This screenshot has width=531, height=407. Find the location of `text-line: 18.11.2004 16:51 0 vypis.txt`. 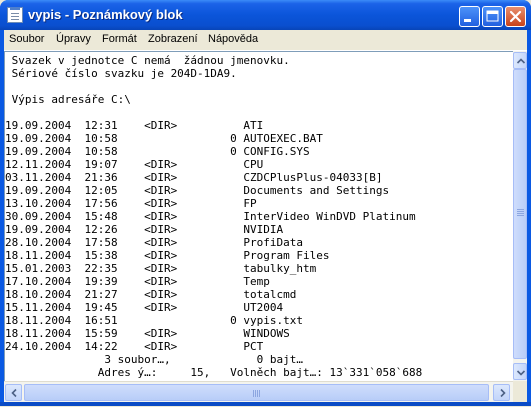

text-line: 18.11.2004 16:51 0 vypis.txt is located at coordinates (154, 320).